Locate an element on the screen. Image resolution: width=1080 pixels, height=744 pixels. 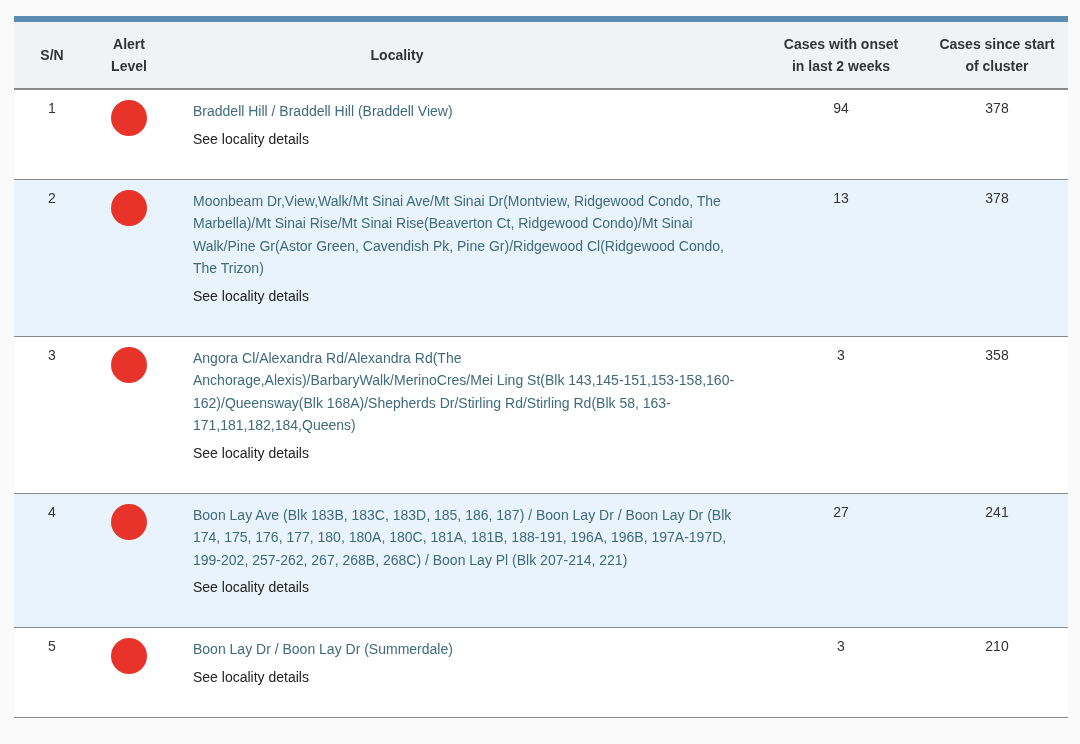
row-number: 4 is located at coordinates (52, 511).